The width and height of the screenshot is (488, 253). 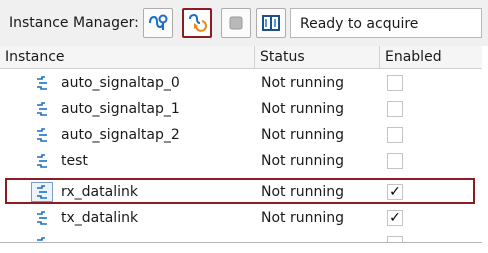 I want to click on panel-bottom-border, so click(x=241, y=242).